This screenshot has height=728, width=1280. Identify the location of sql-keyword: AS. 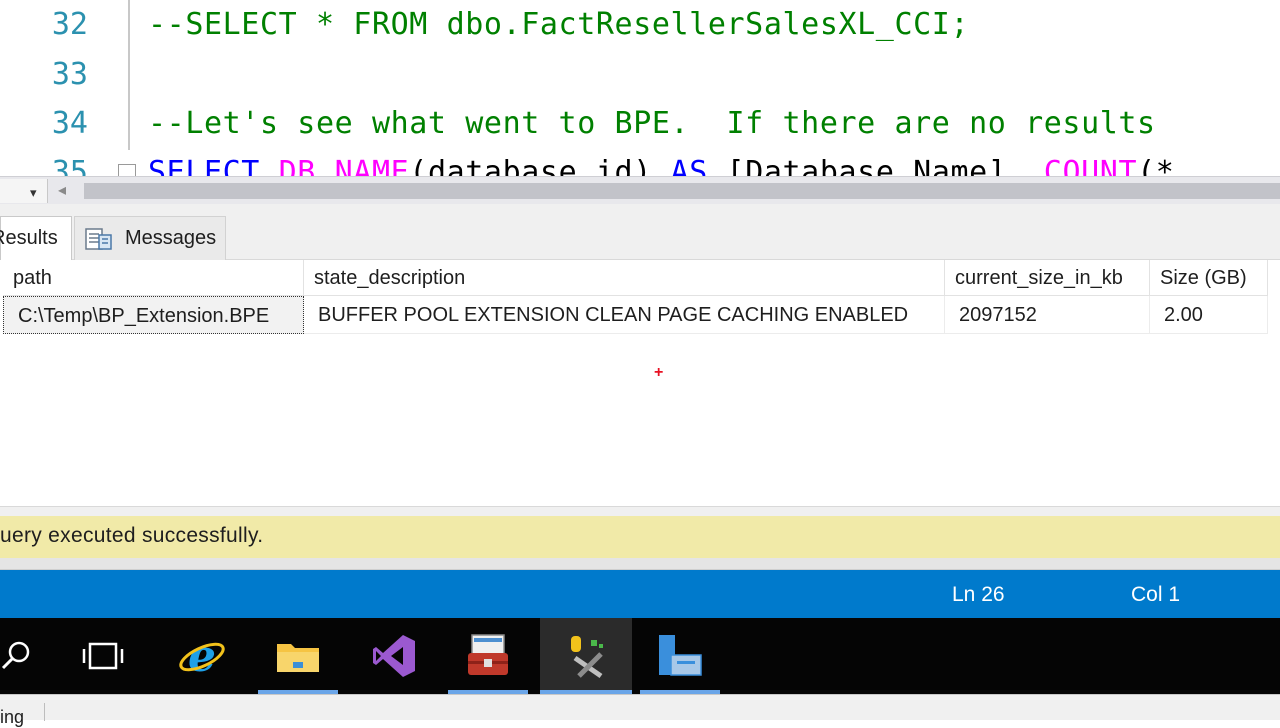
(689, 165).